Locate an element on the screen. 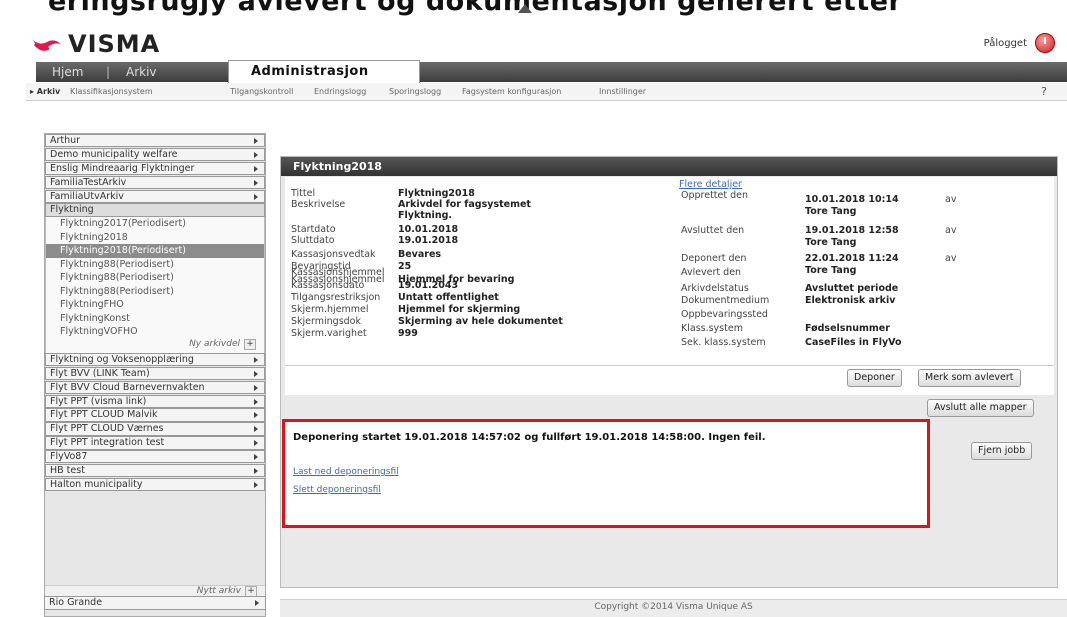 Image resolution: width=1067 pixels, height=617 pixels. field-value: Avsluttet periode is located at coordinates (852, 288).